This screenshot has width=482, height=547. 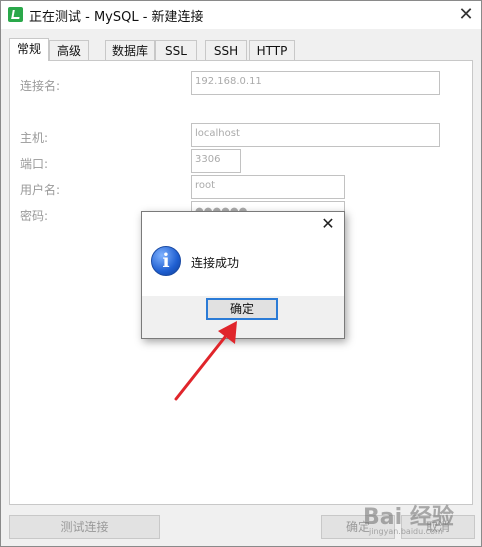 I want to click on tab-general: 常规, so click(x=29, y=49).